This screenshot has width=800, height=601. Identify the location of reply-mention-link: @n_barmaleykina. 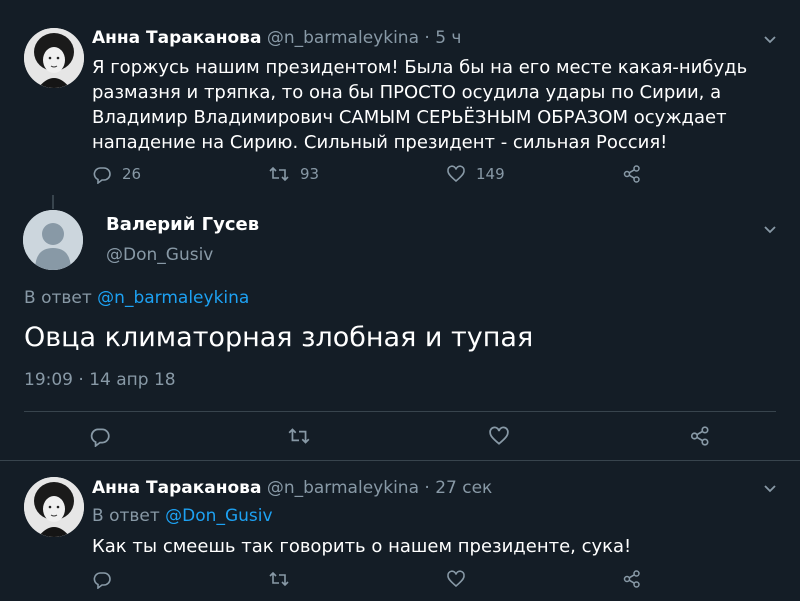
(173, 298).